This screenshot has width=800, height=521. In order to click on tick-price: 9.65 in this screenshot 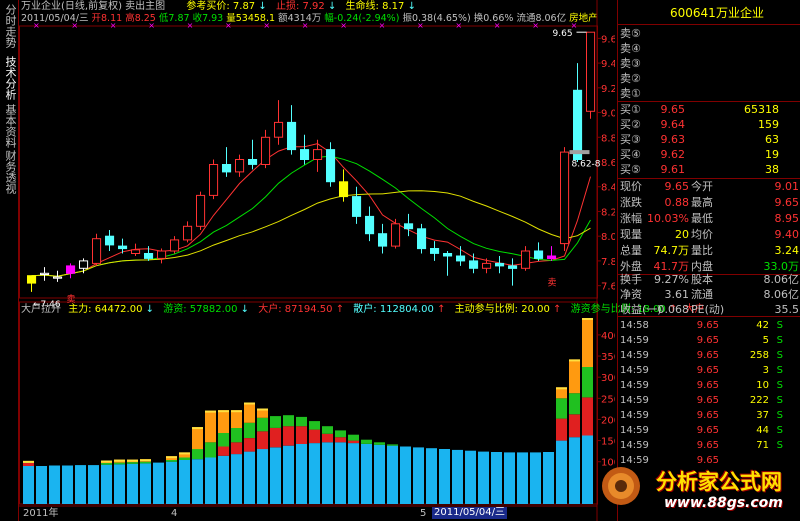, I will do `click(707, 445)`.